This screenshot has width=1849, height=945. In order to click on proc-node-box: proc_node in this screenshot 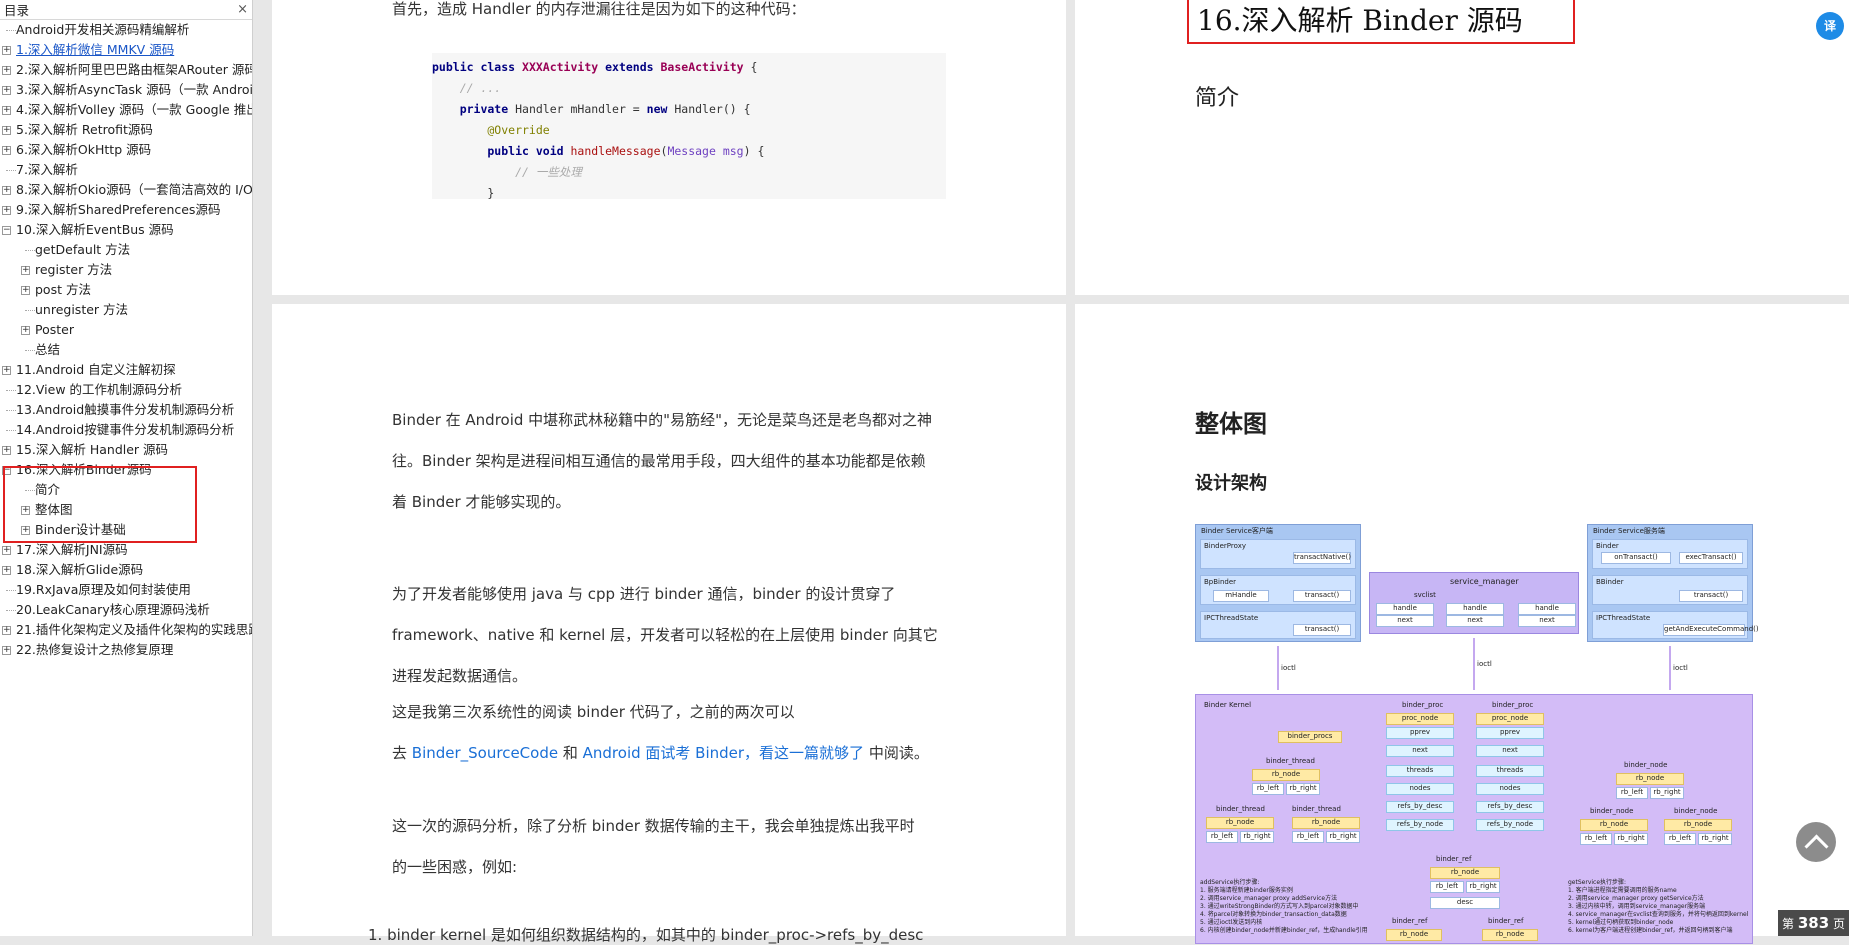, I will do `click(1510, 719)`.